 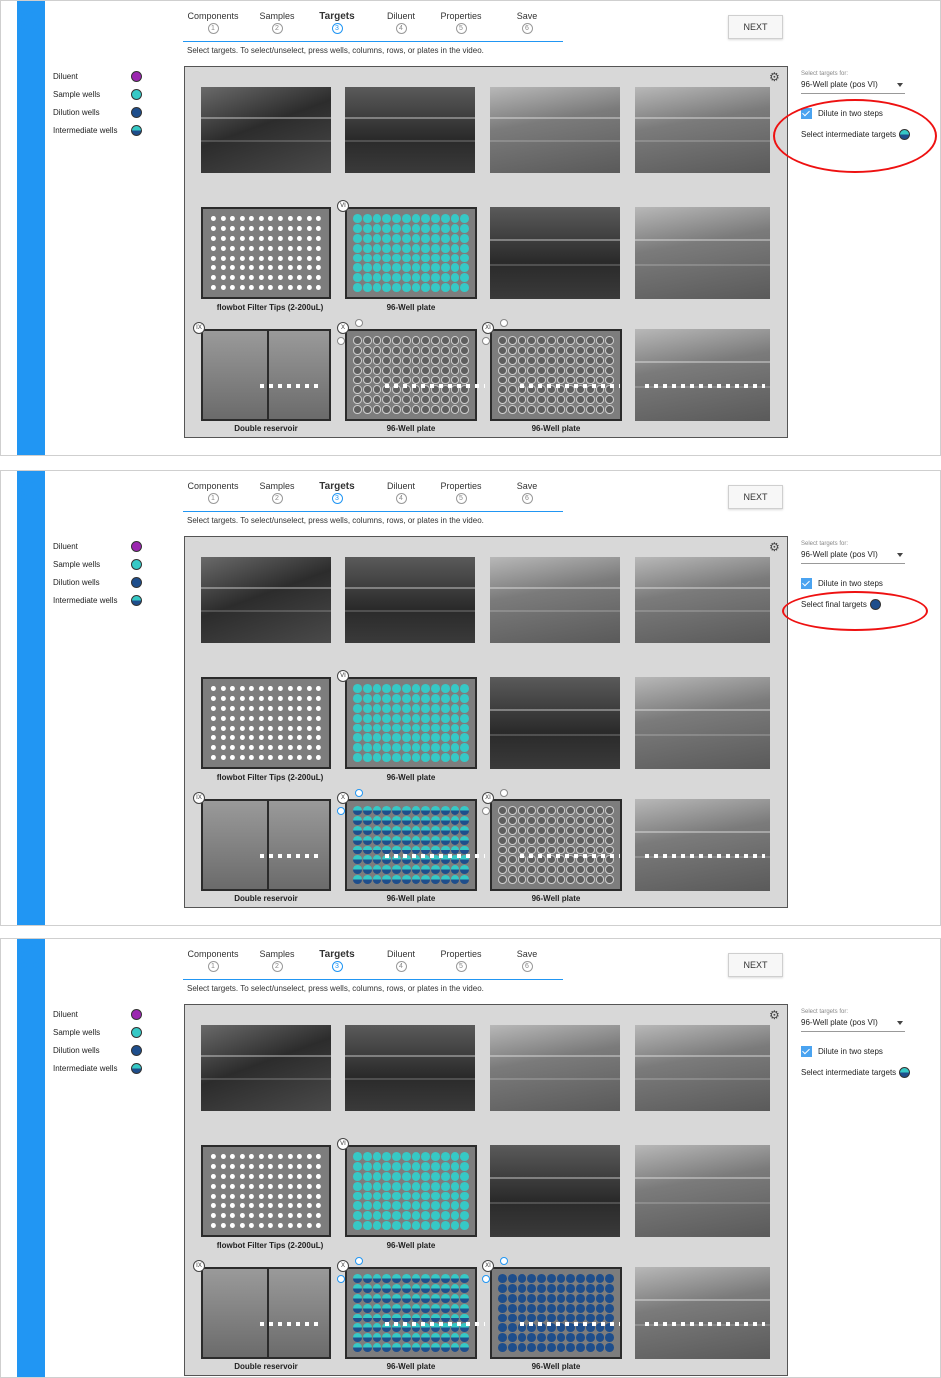 What do you see at coordinates (266, 1191) in the screenshot?
I see `tips-rack-grid` at bounding box center [266, 1191].